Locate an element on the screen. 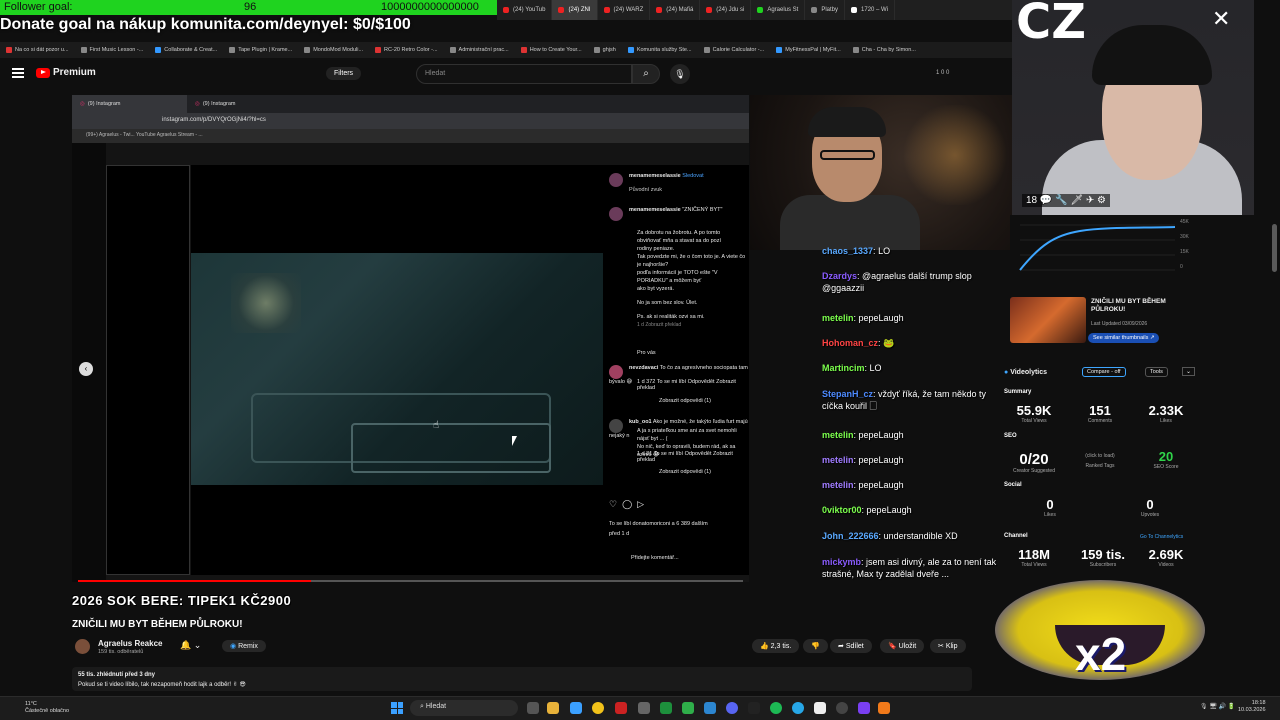 The width and height of the screenshot is (1280, 720). chat-username: John_222666 is located at coordinates (850, 536).